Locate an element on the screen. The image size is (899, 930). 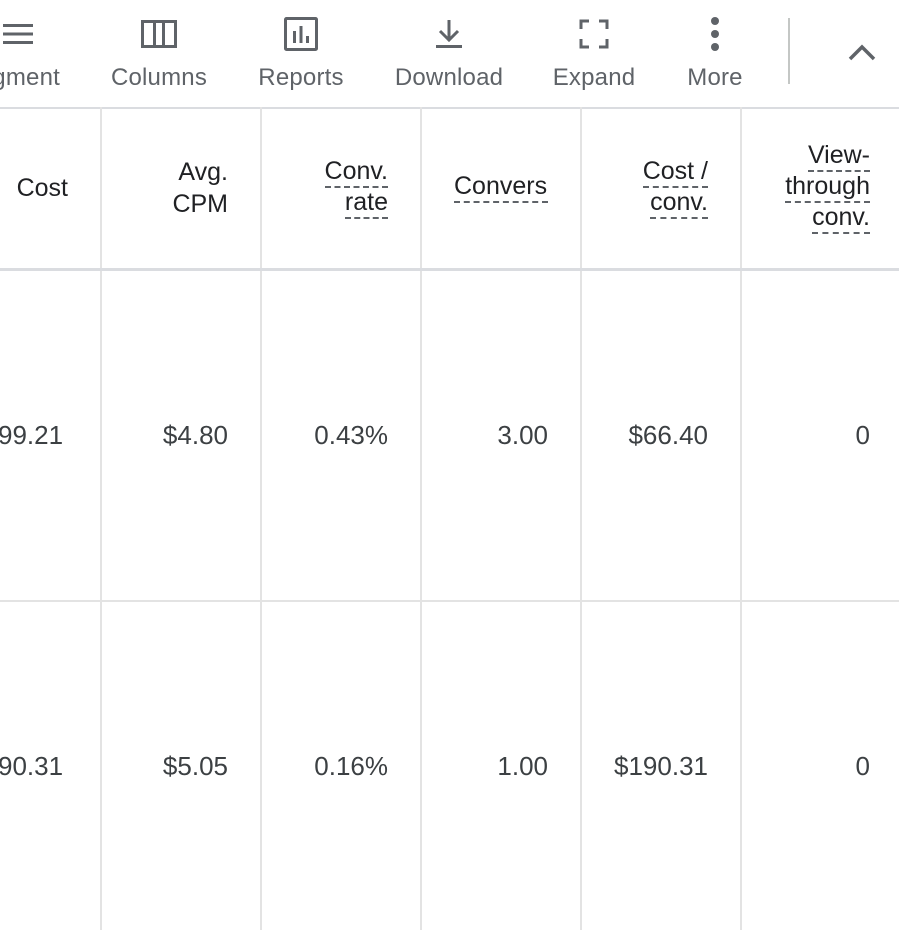
toolbar-divider is located at coordinates (789, 51).